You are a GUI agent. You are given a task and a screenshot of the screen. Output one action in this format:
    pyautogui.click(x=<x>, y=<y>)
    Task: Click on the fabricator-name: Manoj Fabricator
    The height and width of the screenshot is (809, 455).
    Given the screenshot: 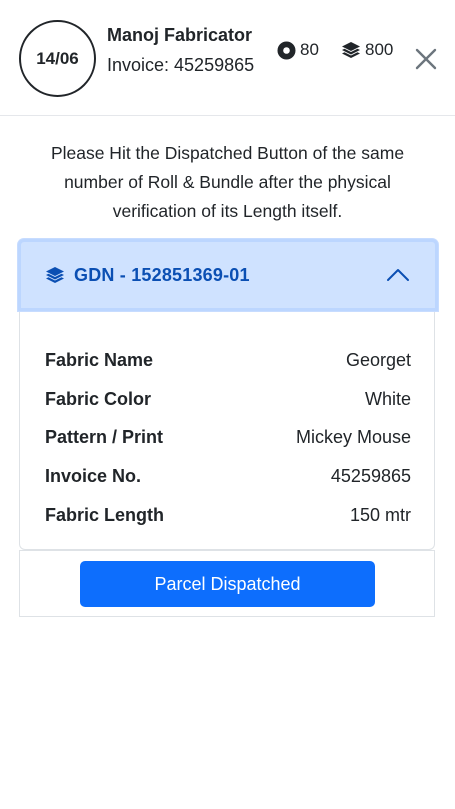 What is the action you would take?
    pyautogui.click(x=180, y=35)
    